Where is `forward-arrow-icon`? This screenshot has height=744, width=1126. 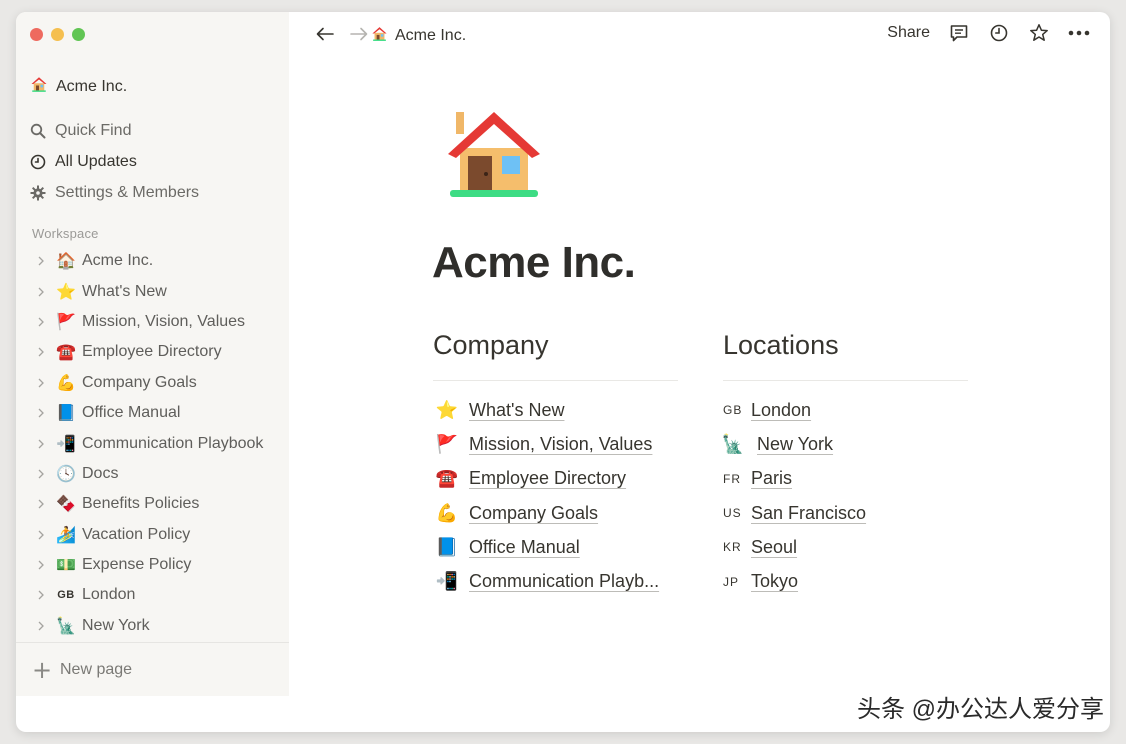 forward-arrow-icon is located at coordinates (359, 34).